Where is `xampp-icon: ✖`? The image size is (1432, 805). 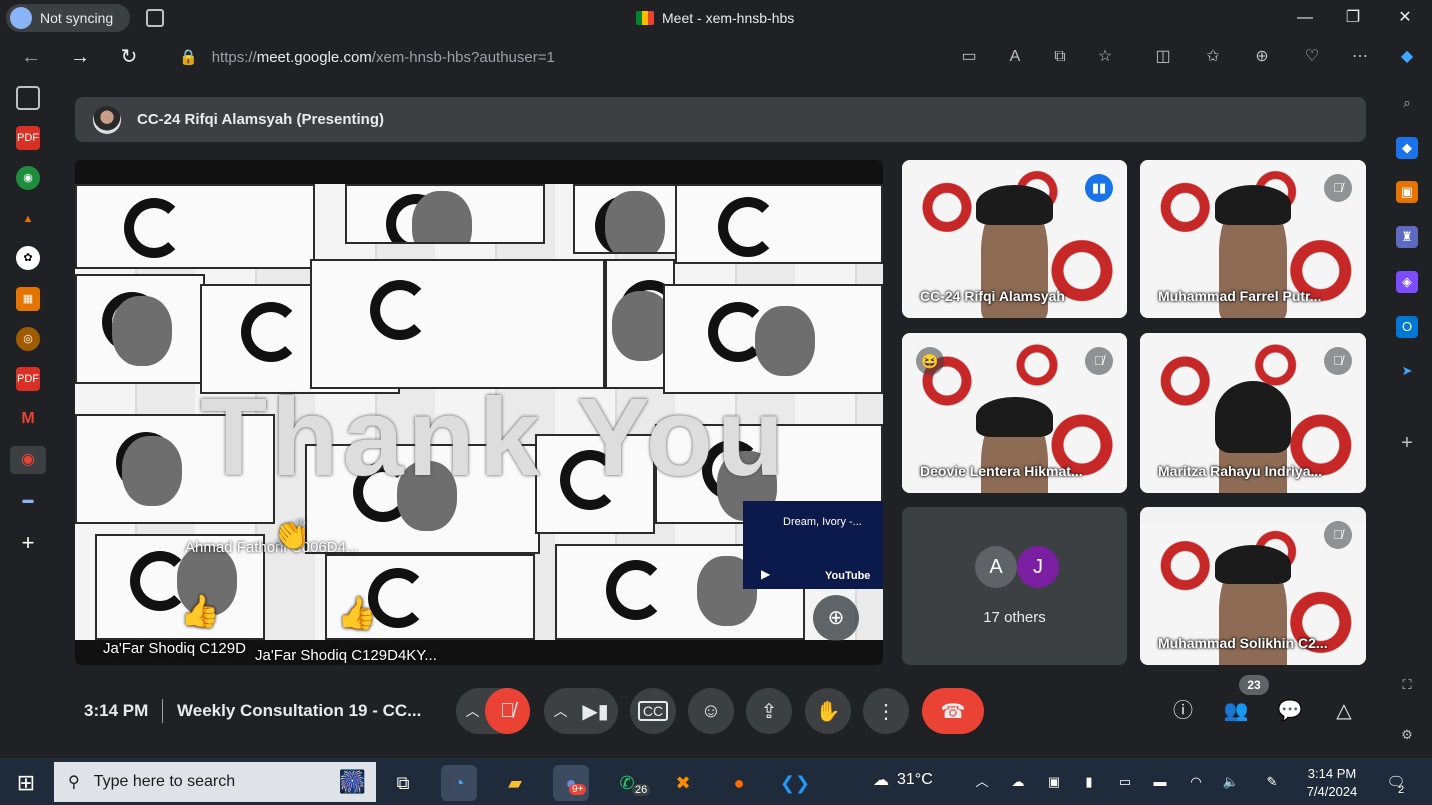 xampp-icon: ✖ is located at coordinates (683, 783).